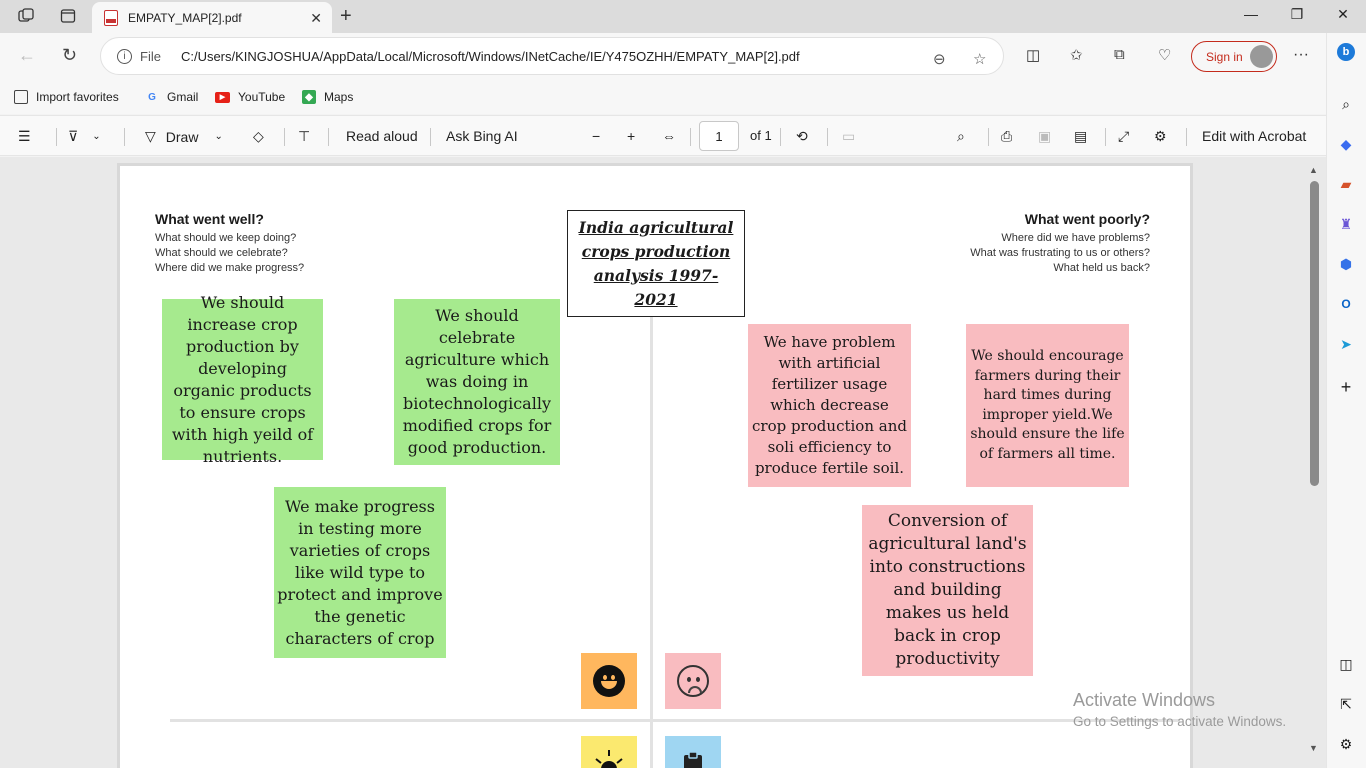 The height and width of the screenshot is (768, 1366). Describe the element at coordinates (848, 136) in the screenshot. I see `page-view-icon: ▭` at that location.